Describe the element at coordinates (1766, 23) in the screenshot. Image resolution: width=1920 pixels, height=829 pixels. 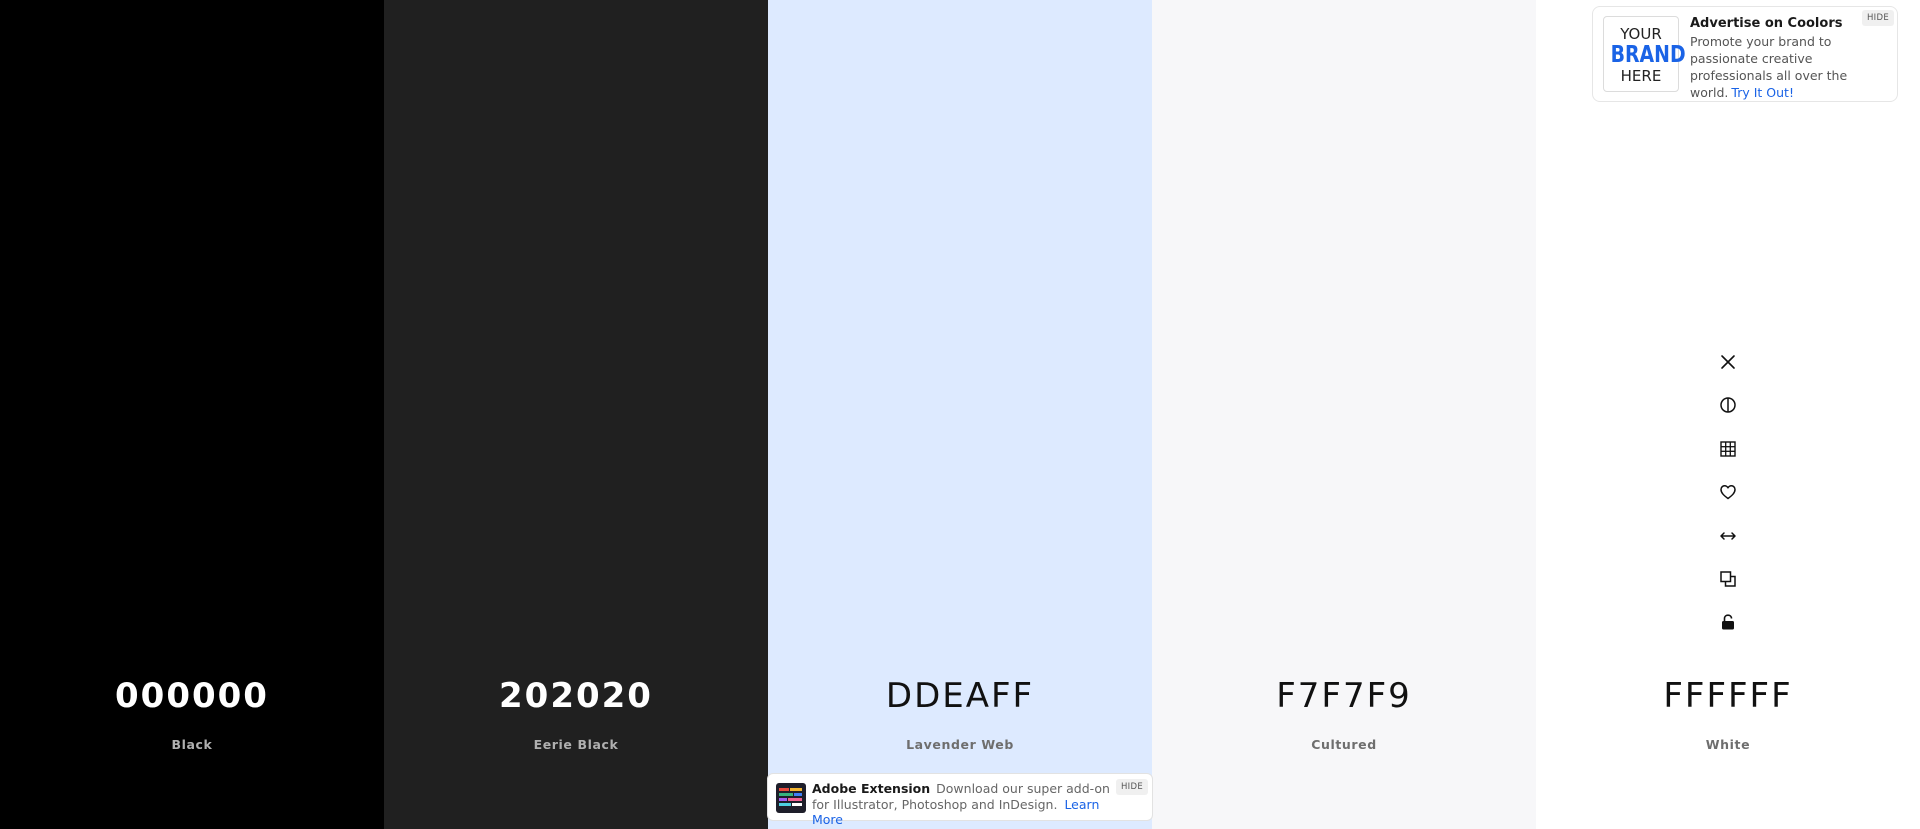
I see `ad-title: Advertise on Coolors` at that location.